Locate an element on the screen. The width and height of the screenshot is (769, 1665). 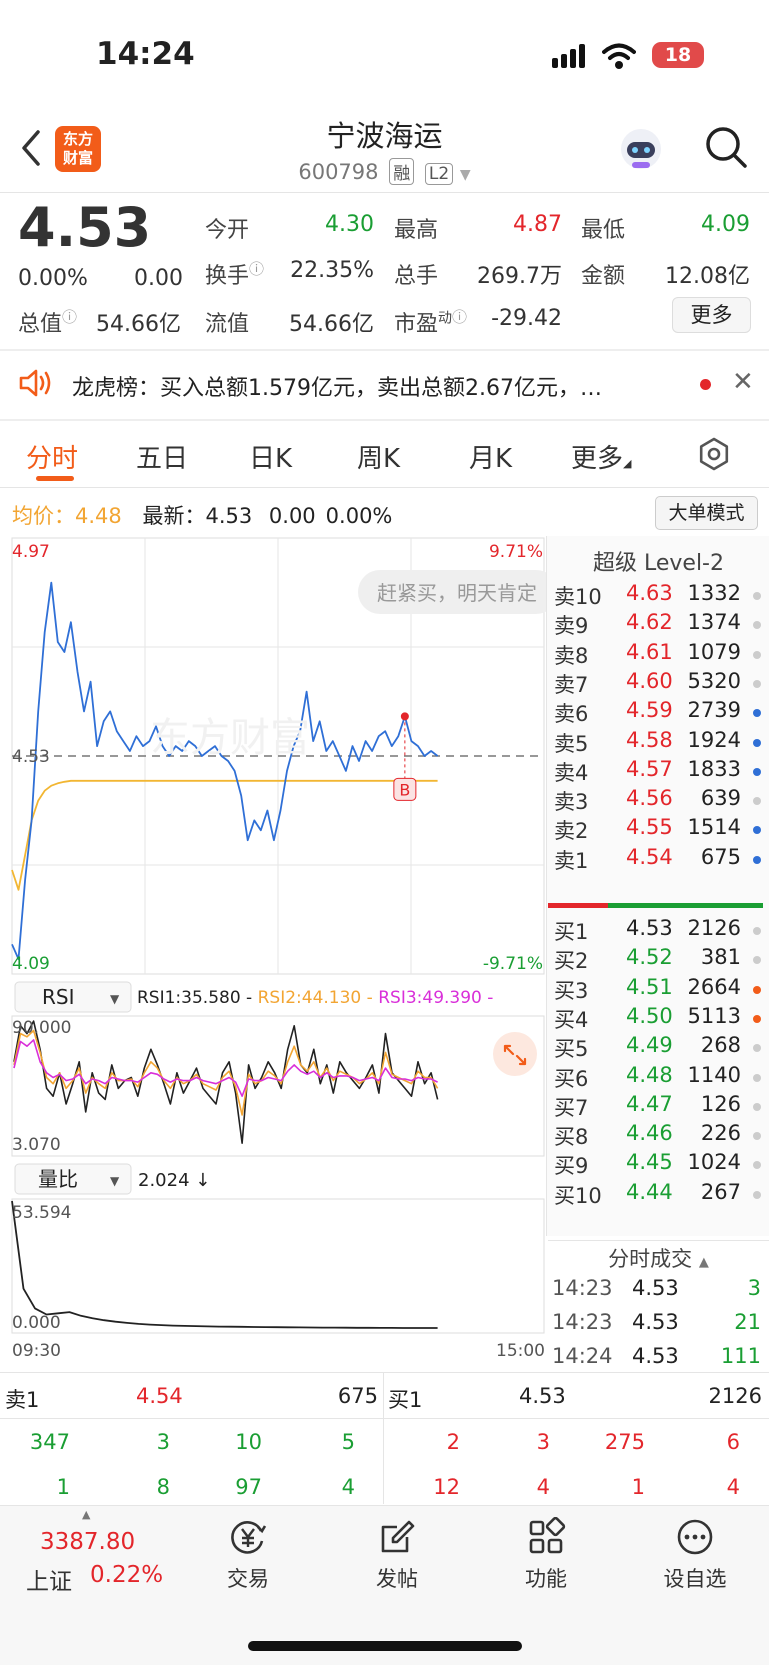
tick-time: 14:24 is located at coordinates (582, 1356).